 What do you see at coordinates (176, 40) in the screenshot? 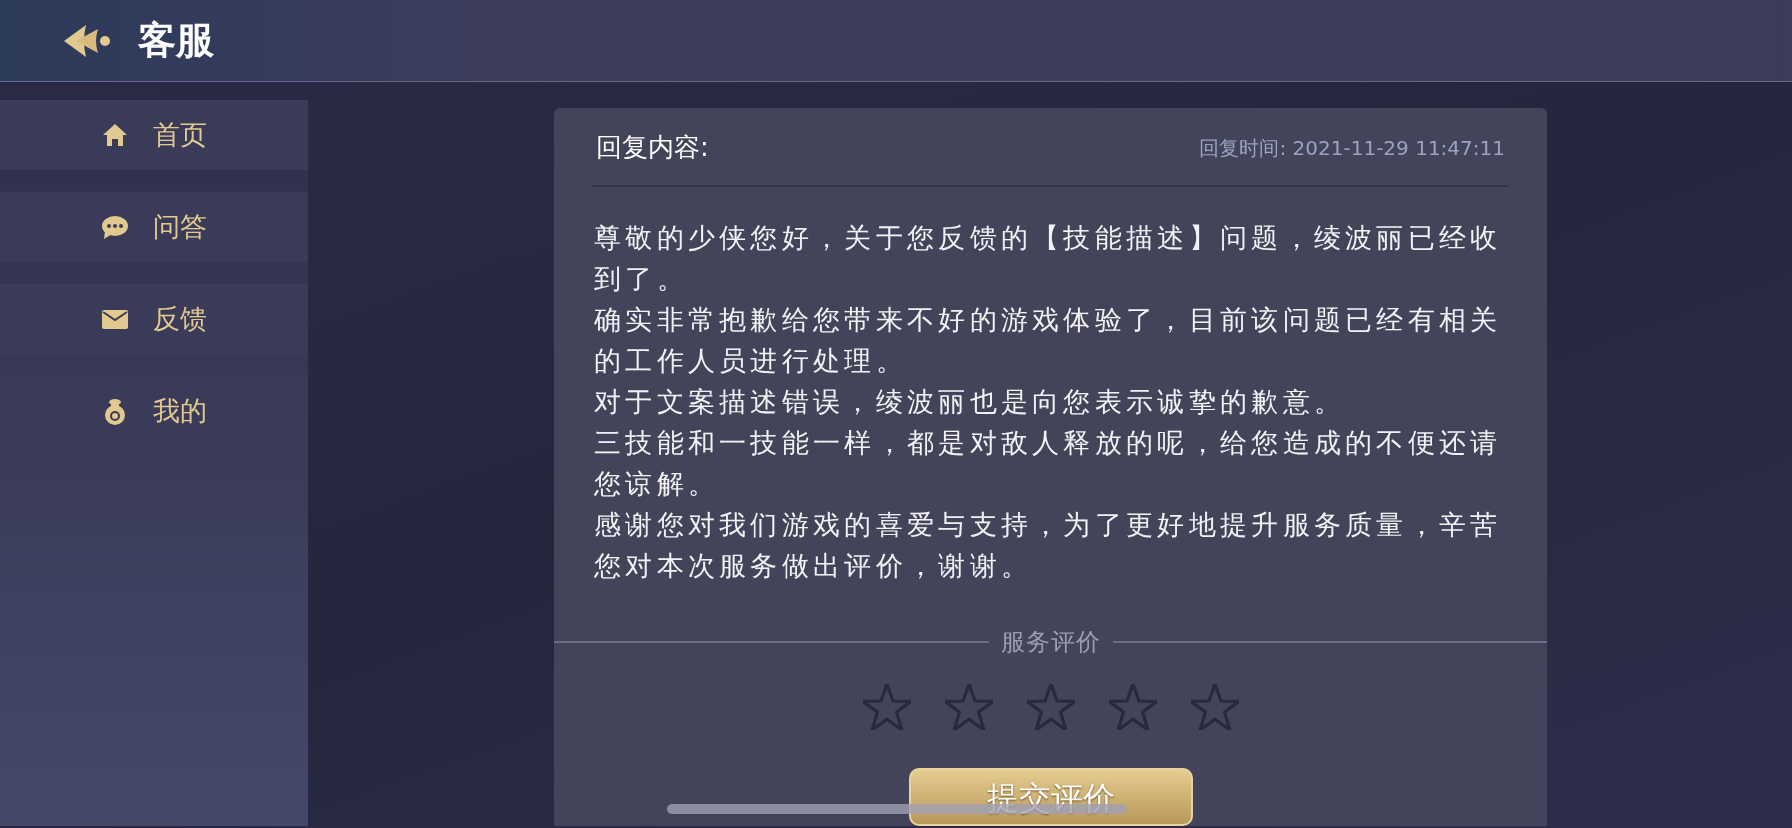
I see `page-title: 客服` at bounding box center [176, 40].